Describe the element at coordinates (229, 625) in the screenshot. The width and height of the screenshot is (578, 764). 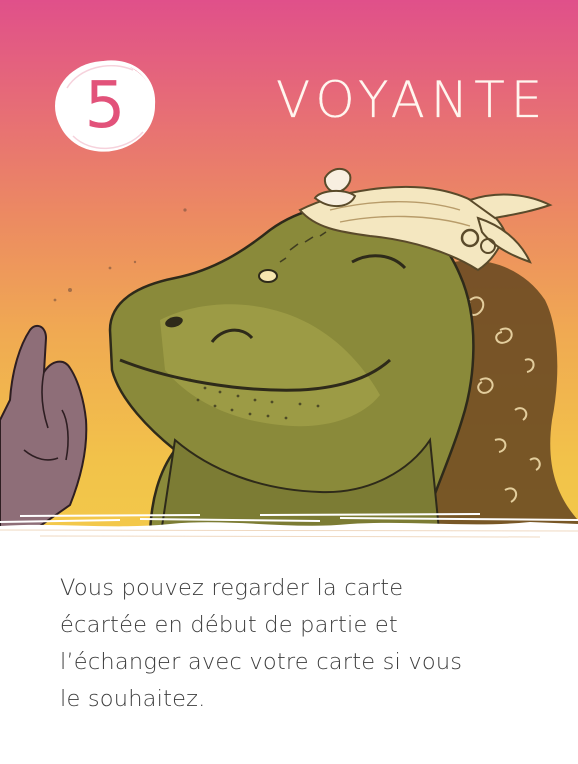
I see `description-line: écartée en début de partie et` at that location.